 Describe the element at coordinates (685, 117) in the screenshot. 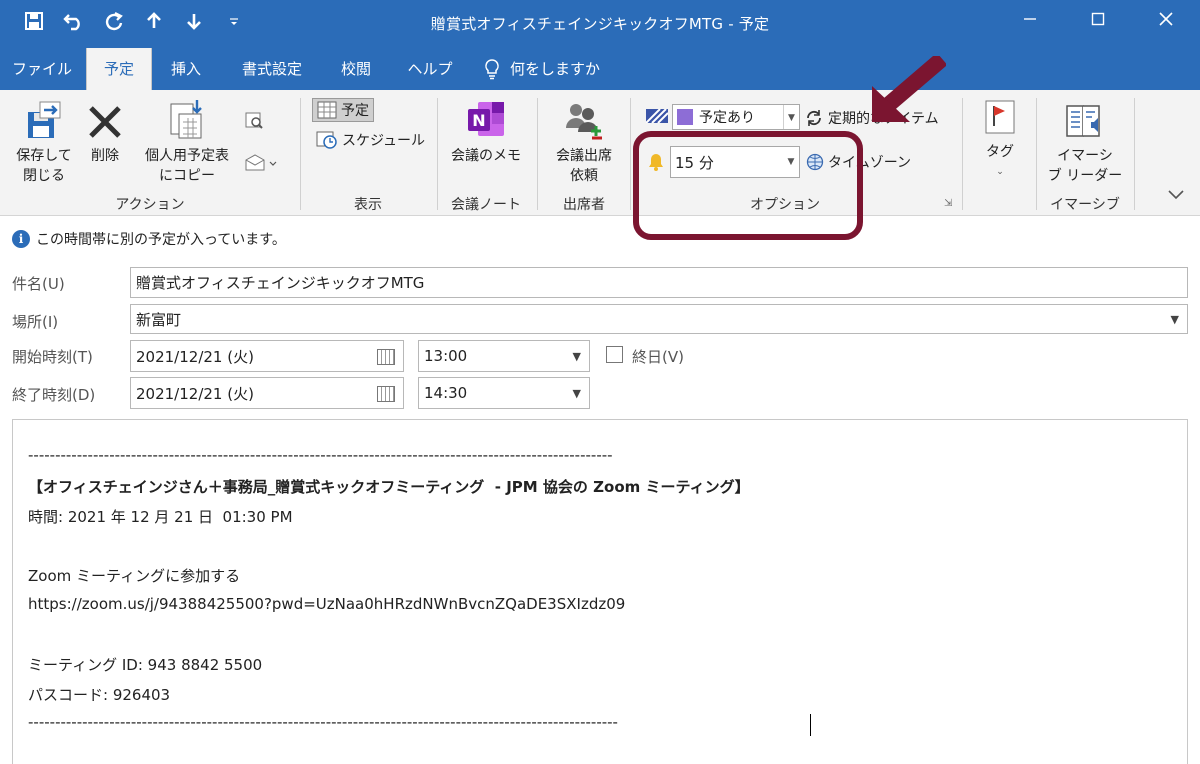

I see `busy-color-swatch` at that location.